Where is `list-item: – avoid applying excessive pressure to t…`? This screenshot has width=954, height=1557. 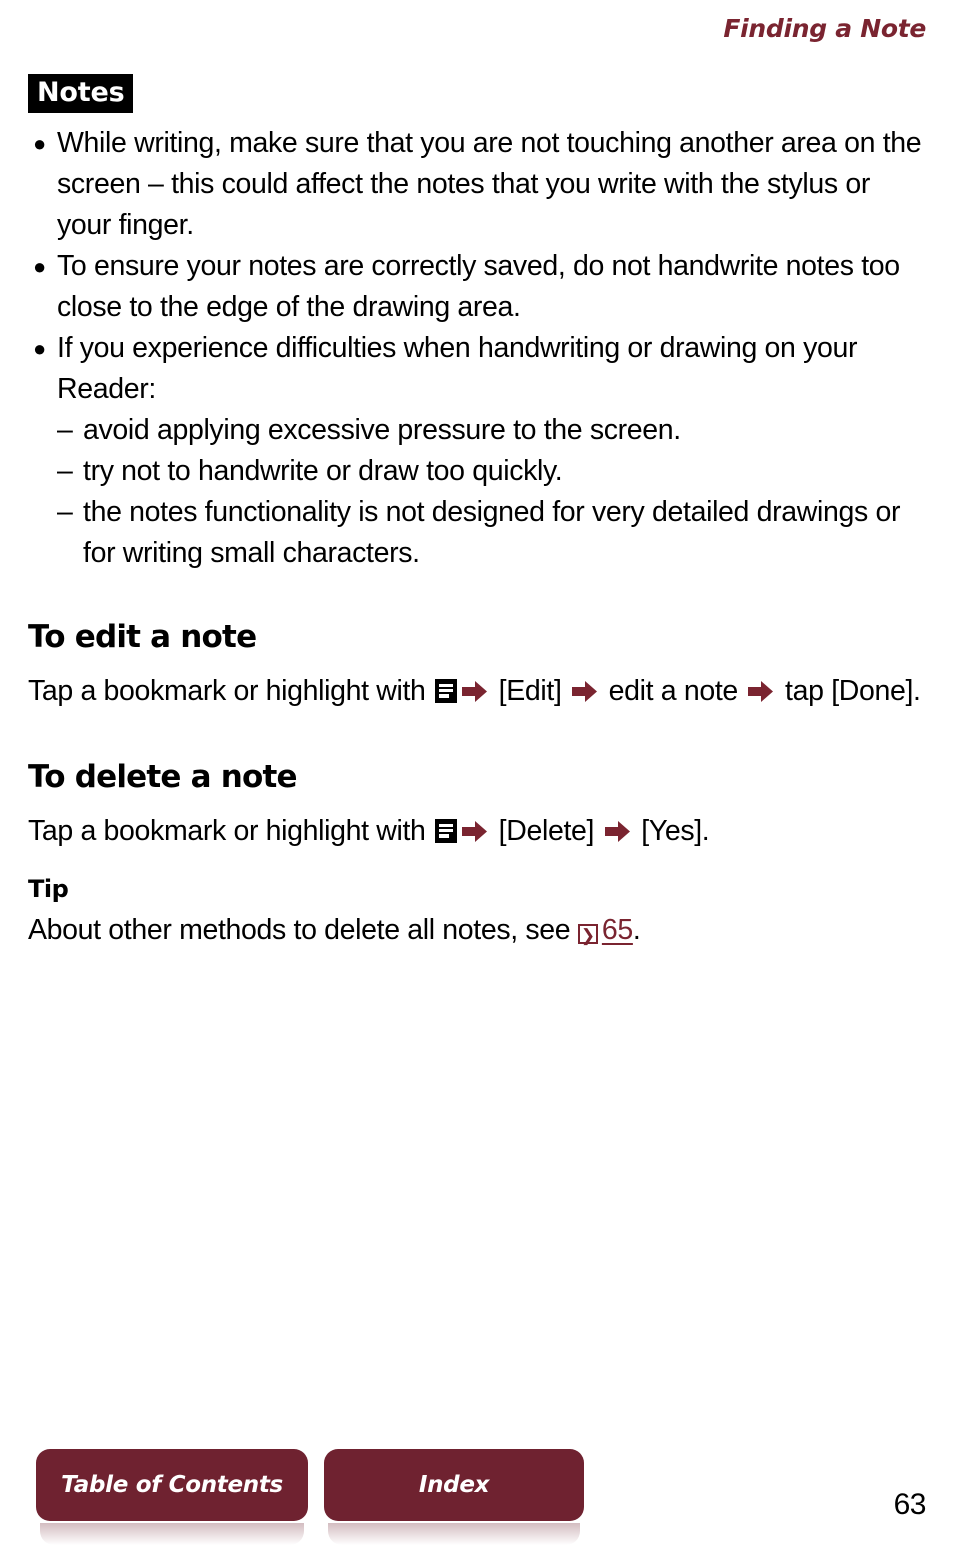
list-item: – avoid applying excessive pressure to t… is located at coordinates (492, 430).